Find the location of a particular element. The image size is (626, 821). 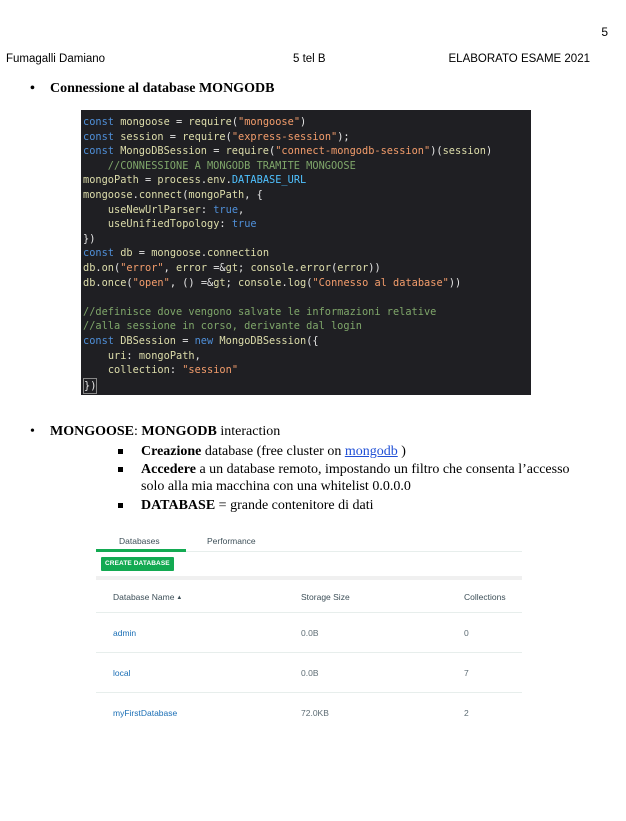

page-number: 5 is located at coordinates (604, 32).